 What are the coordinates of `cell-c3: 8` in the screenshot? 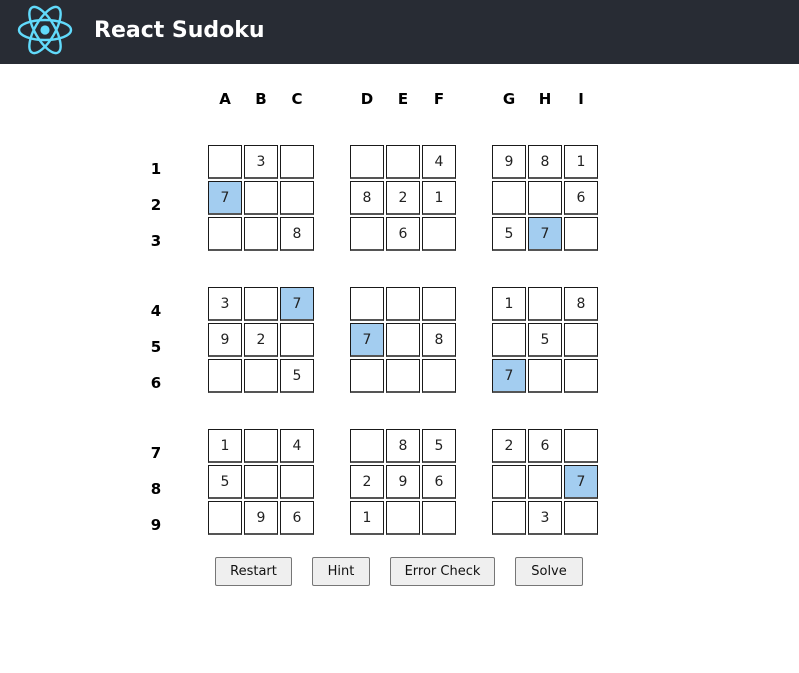 It's located at (297, 234).